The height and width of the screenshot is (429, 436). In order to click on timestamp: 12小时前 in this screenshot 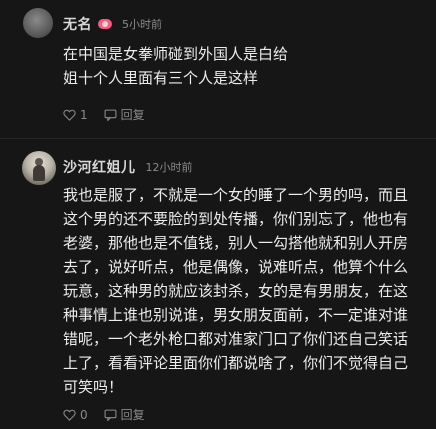, I will do `click(169, 167)`.